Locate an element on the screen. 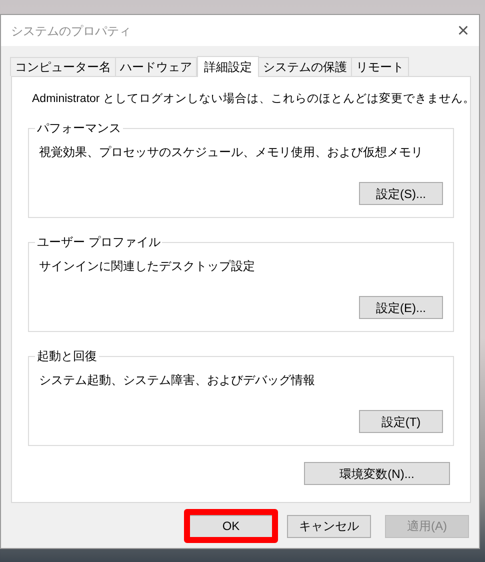  group-title: ユーザー プロファイル is located at coordinates (98, 242).